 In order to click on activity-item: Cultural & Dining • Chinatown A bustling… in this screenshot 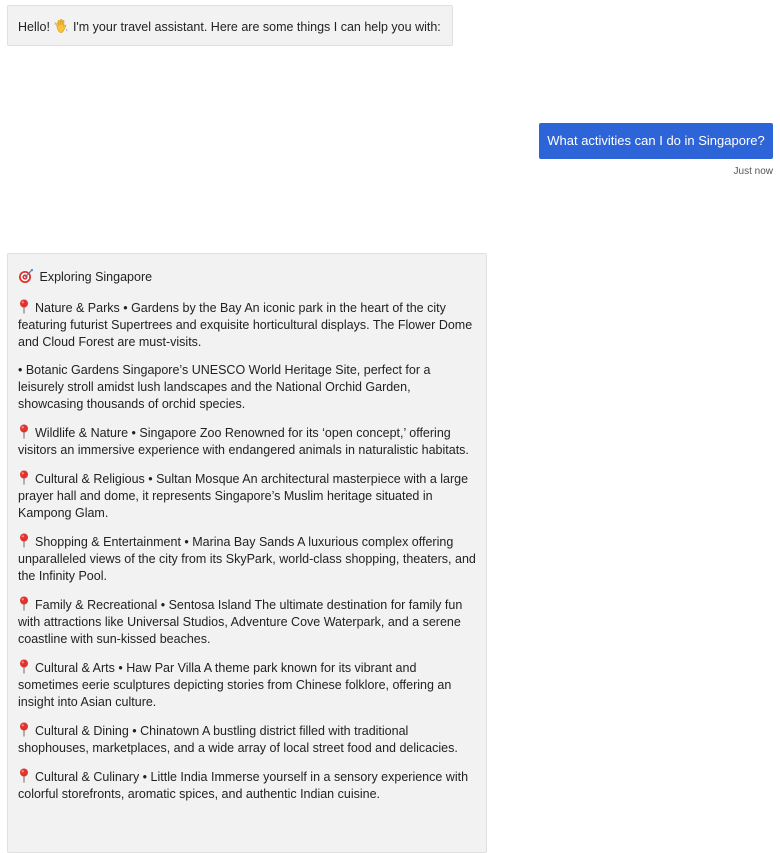, I will do `click(247, 739)`.